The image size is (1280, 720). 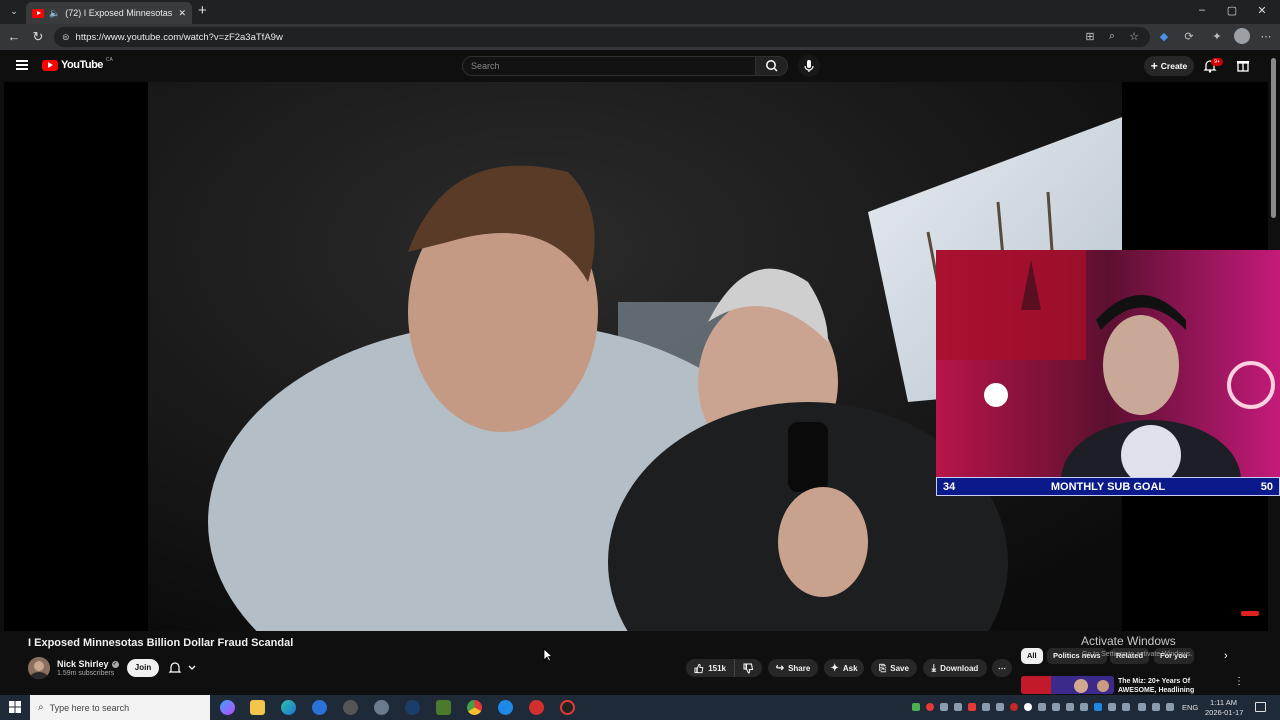 I want to click on reload-icon: ↻, so click(x=38, y=37).